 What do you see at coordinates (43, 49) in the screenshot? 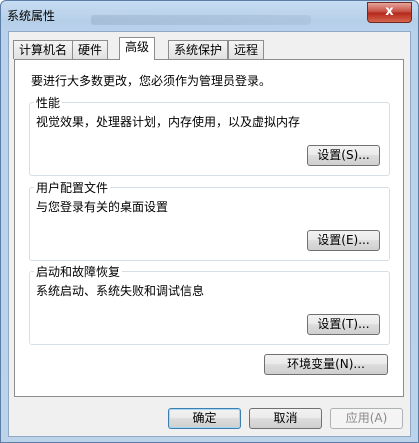
I see `tab-computer-name: 计算机名` at bounding box center [43, 49].